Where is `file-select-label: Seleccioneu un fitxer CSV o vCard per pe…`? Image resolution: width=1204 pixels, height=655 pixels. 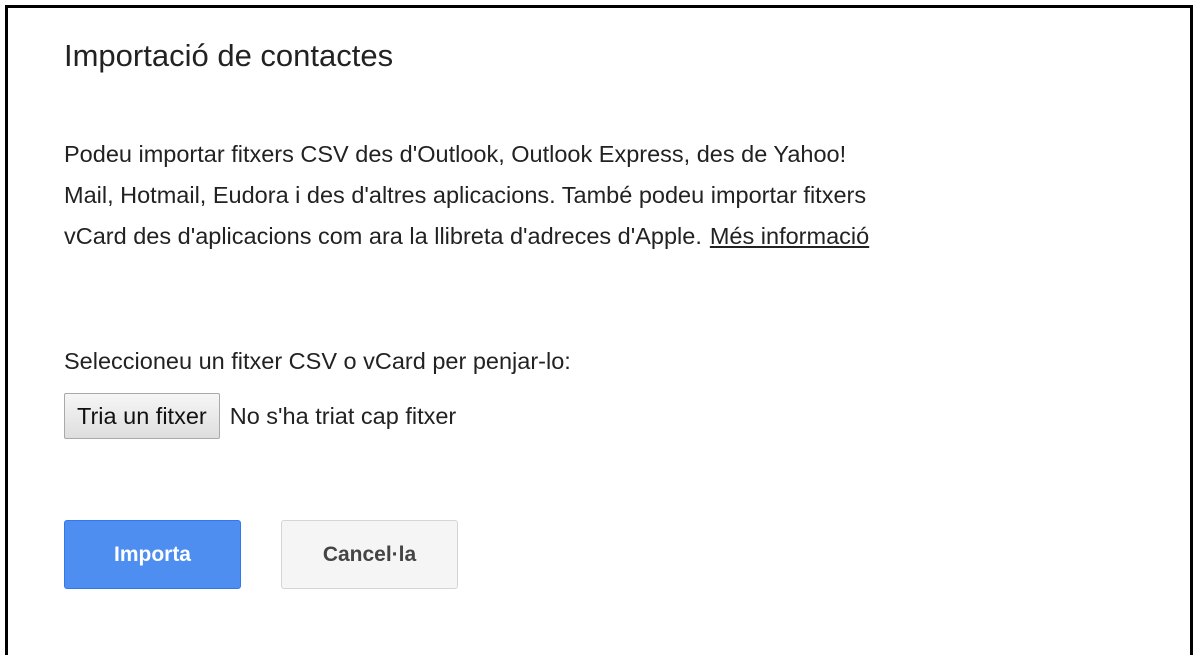 file-select-label: Seleccioneu un fitxer CSV o vCard per pe… is located at coordinates (317, 361).